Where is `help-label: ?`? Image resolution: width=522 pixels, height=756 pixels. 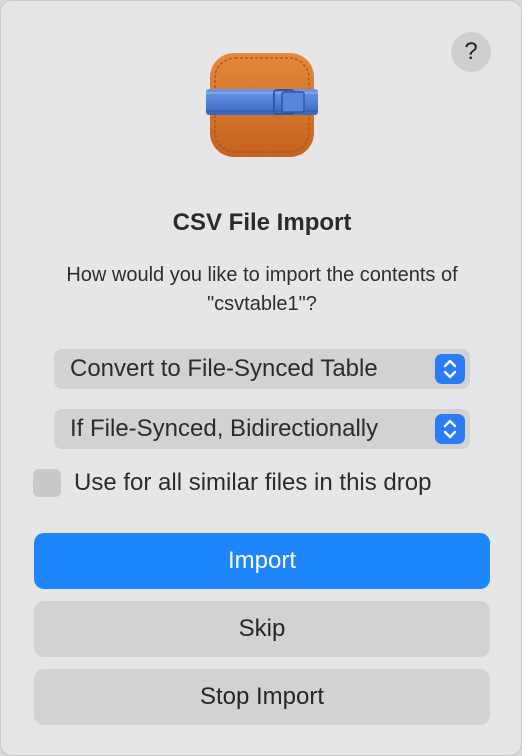
help-label: ? is located at coordinates (471, 51).